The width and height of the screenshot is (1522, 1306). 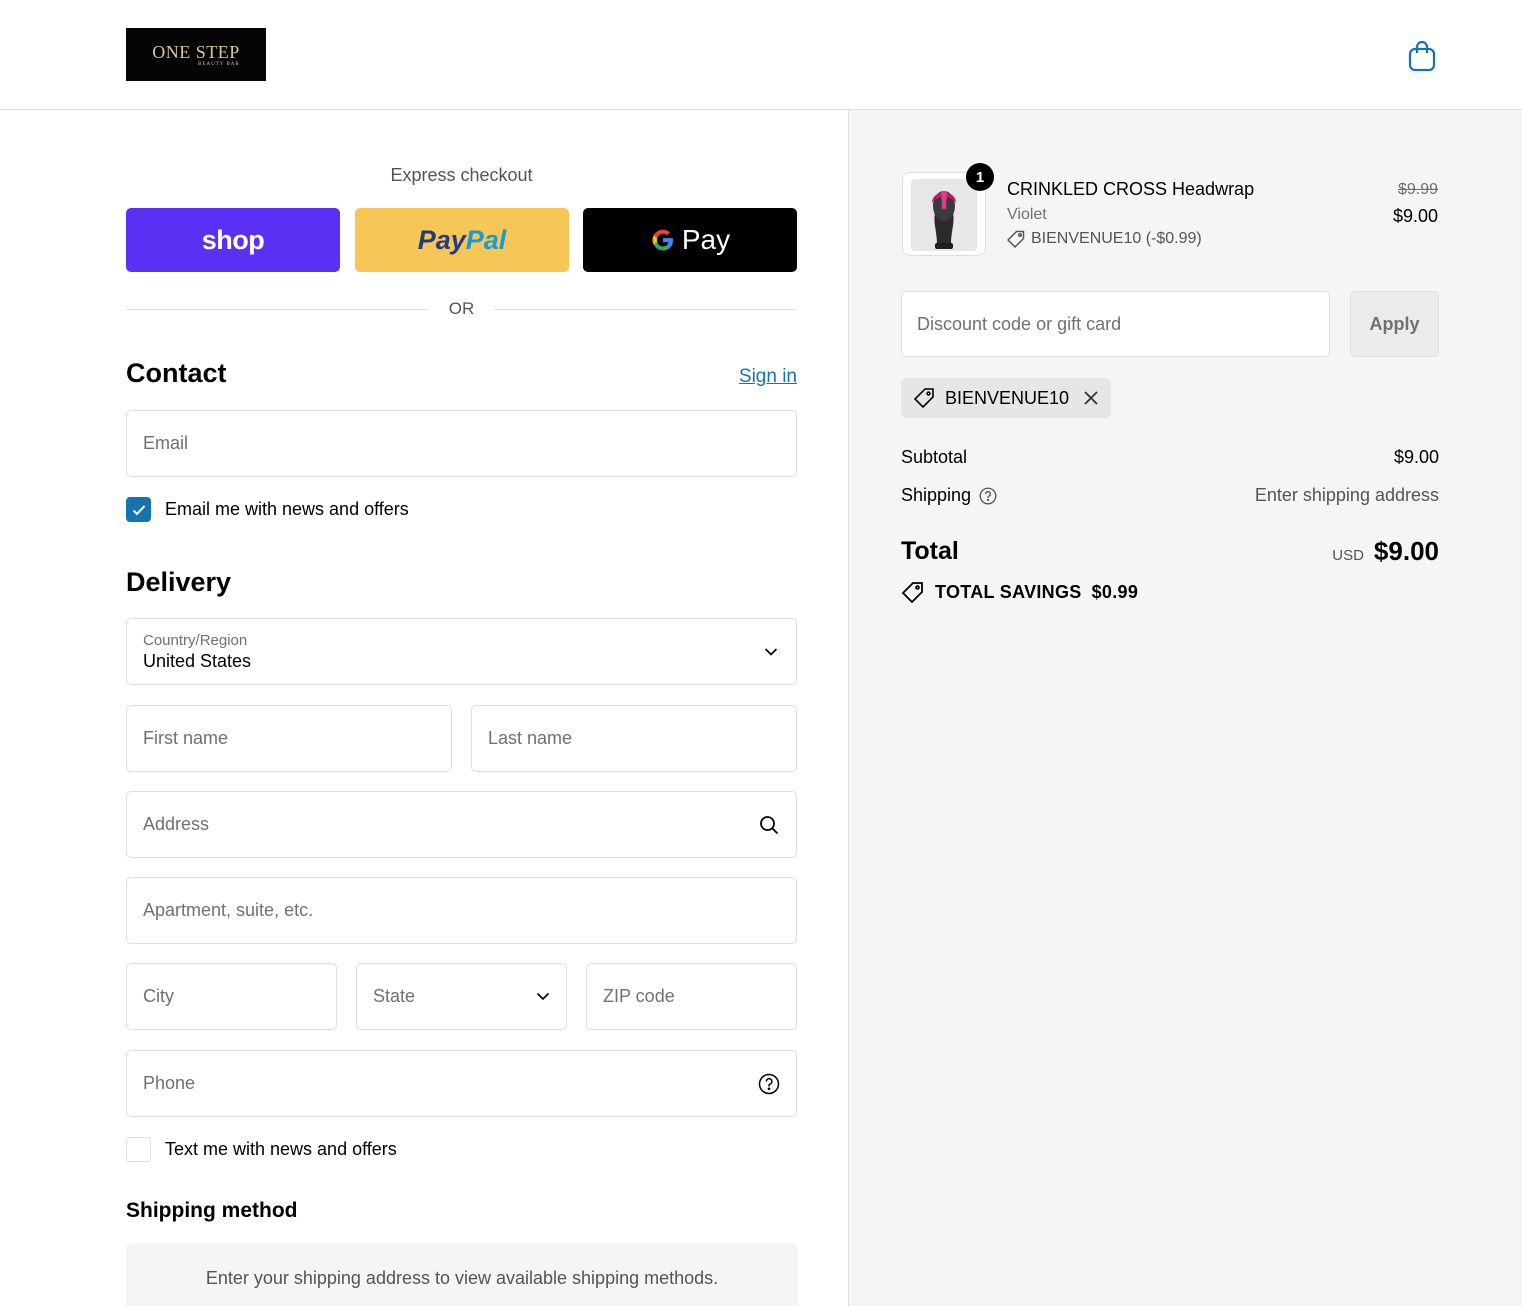 What do you see at coordinates (461, 443) in the screenshot?
I see `email-field: Email` at bounding box center [461, 443].